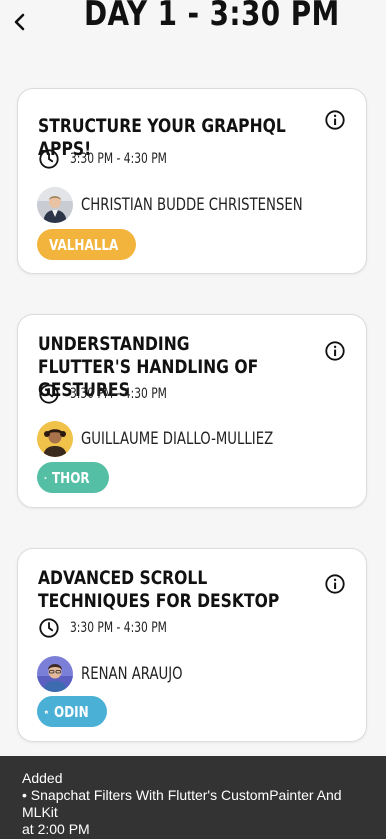 This screenshot has height=839, width=386. What do you see at coordinates (70, 477) in the screenshot?
I see `room-label: THOR` at bounding box center [70, 477].